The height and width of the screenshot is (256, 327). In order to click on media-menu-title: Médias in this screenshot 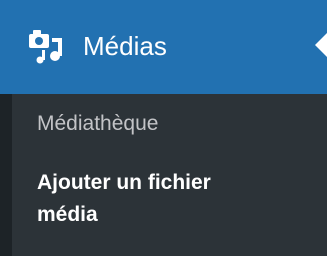, I will do `click(125, 46)`.